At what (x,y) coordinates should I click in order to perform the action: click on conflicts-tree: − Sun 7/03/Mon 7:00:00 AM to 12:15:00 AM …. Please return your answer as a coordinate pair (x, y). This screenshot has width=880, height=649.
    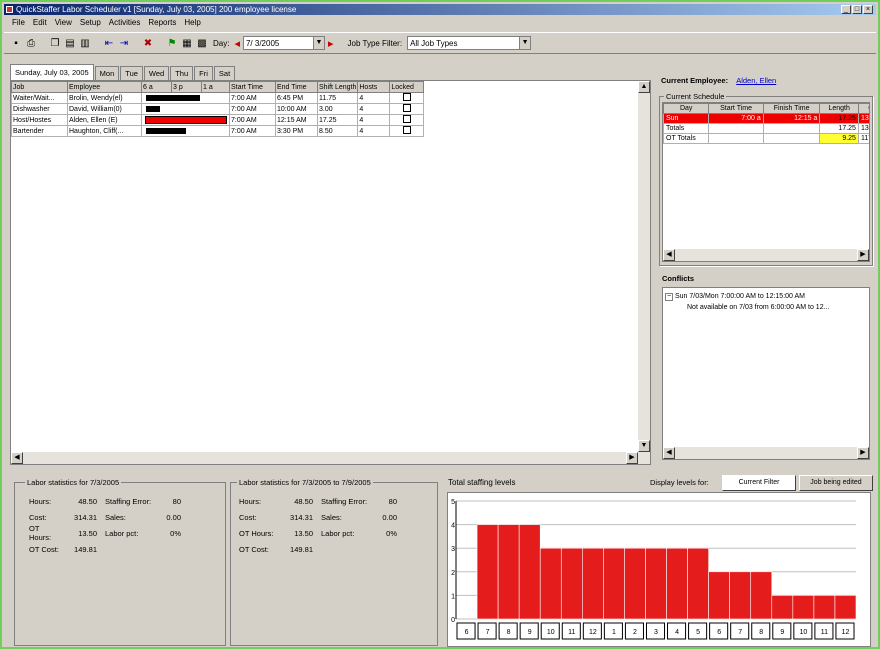
    Looking at the image, I should click on (766, 373).